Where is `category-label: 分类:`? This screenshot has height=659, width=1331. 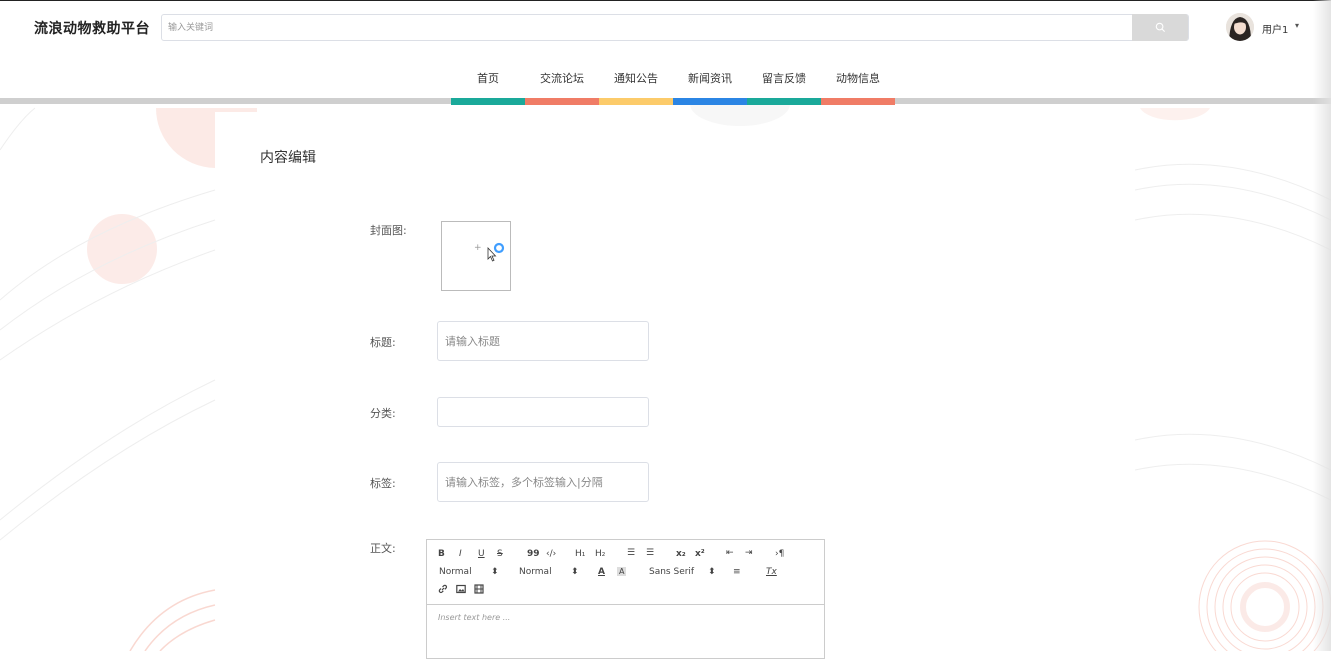
category-label: 分类: is located at coordinates (383, 413).